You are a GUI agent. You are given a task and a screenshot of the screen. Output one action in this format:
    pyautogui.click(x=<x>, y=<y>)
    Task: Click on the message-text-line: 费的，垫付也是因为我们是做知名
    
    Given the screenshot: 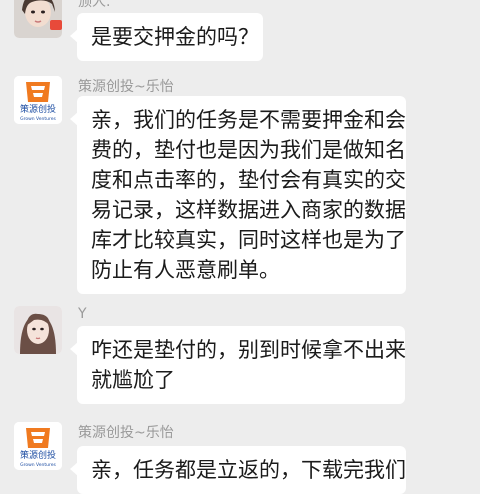 What is the action you would take?
    pyautogui.click(x=248, y=150)
    